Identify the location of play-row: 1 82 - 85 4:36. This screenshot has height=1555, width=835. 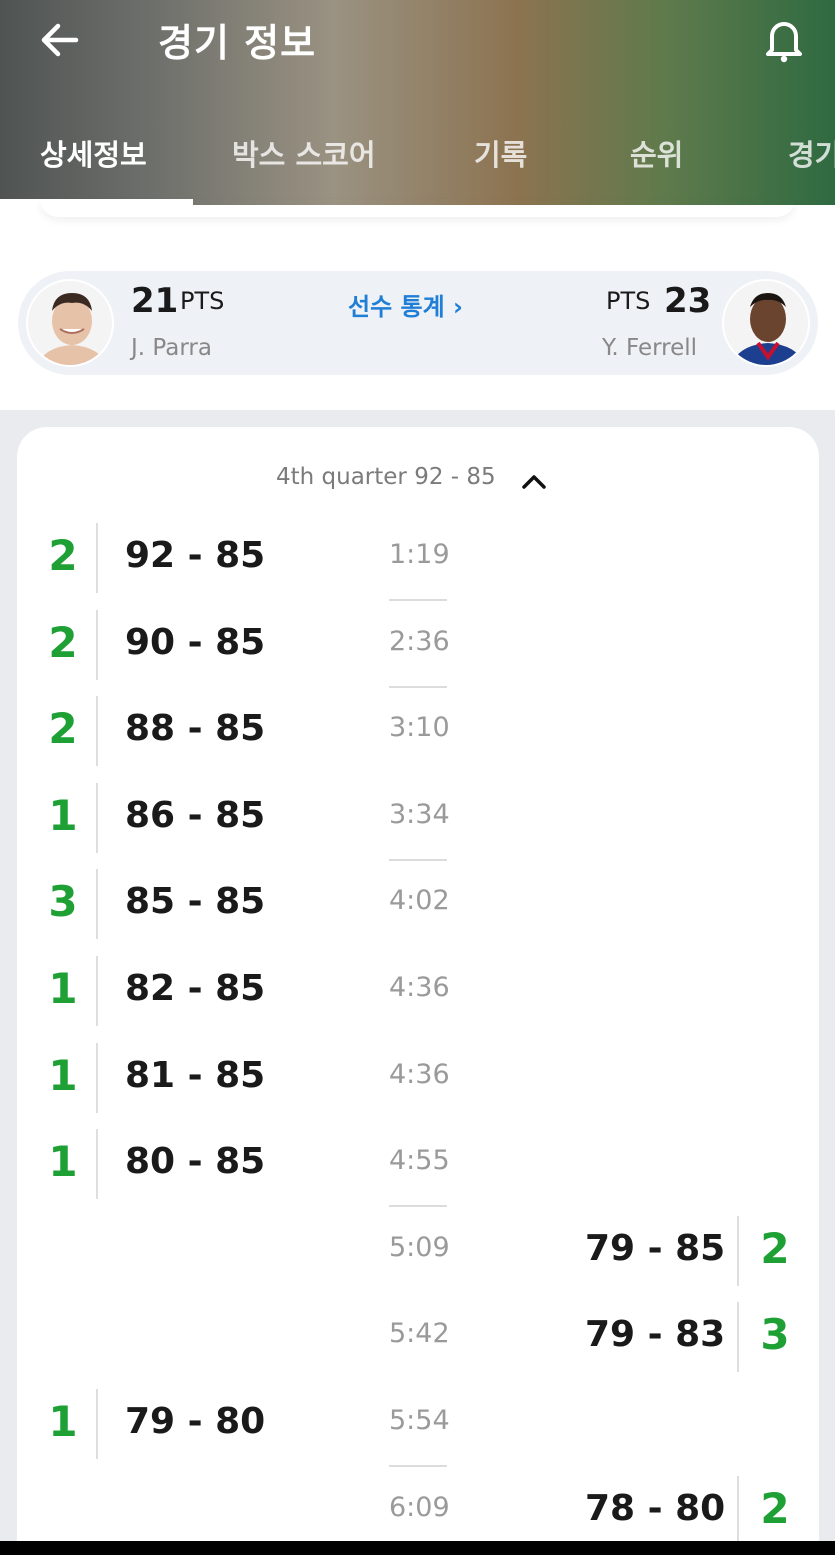
(418, 999).